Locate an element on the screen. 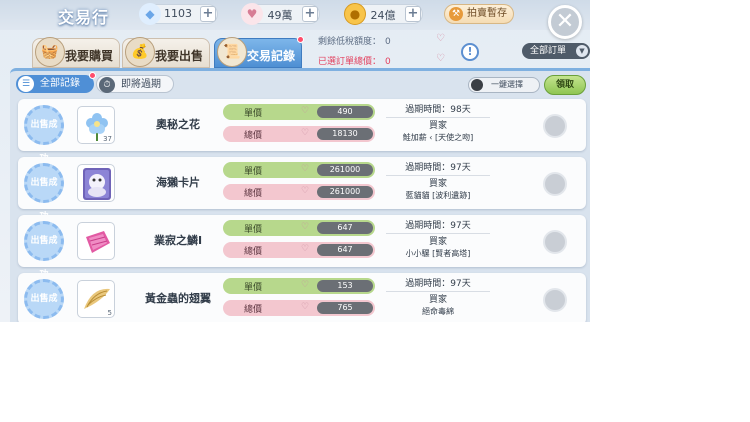 This screenshot has width=750, height=422. item-name: 業寂之鱗Ⅰ is located at coordinates (178, 240).